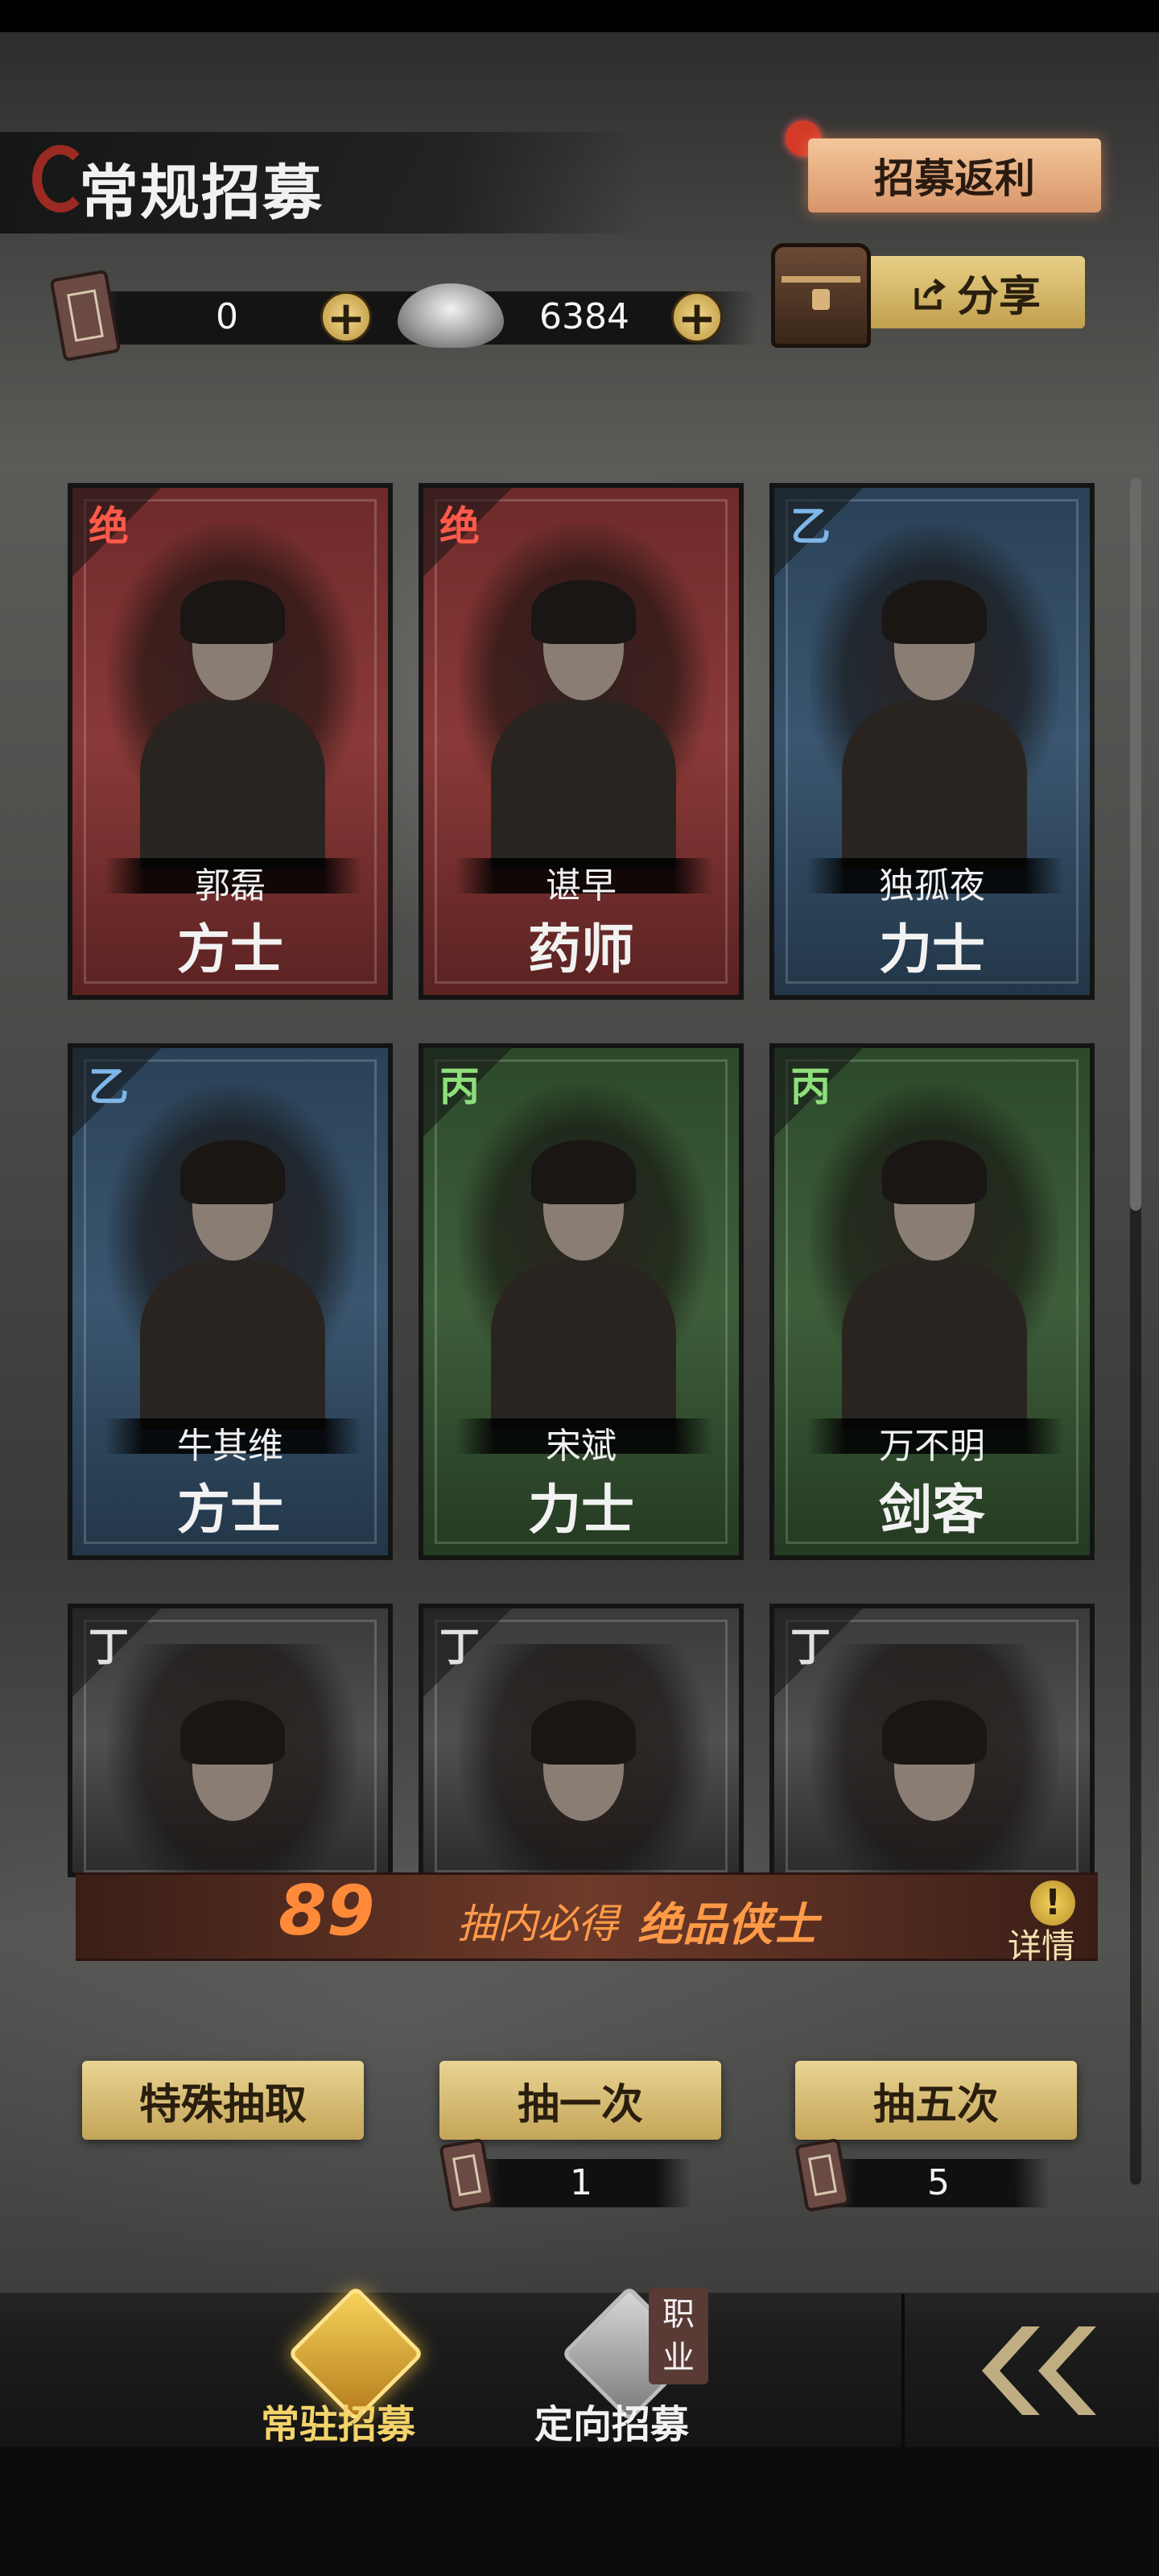 The height and width of the screenshot is (2576, 1159). What do you see at coordinates (932, 741) in the screenshot?
I see `hero-card: 乙 独孤夜 力士` at bounding box center [932, 741].